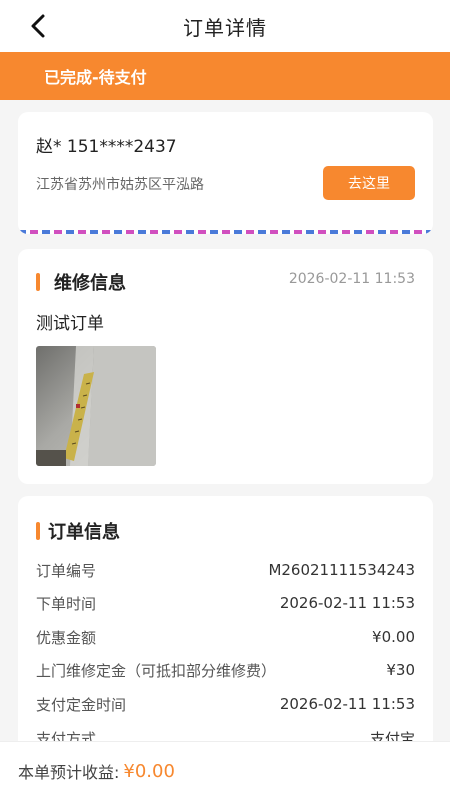  What do you see at coordinates (351, 279) in the screenshot?
I see `repair-time: 2026-02-11 11:53` at bounding box center [351, 279].